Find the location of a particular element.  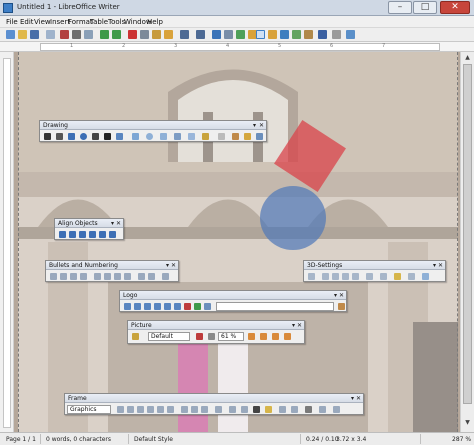

clear-screen-icon is located at coordinates (207, 306).